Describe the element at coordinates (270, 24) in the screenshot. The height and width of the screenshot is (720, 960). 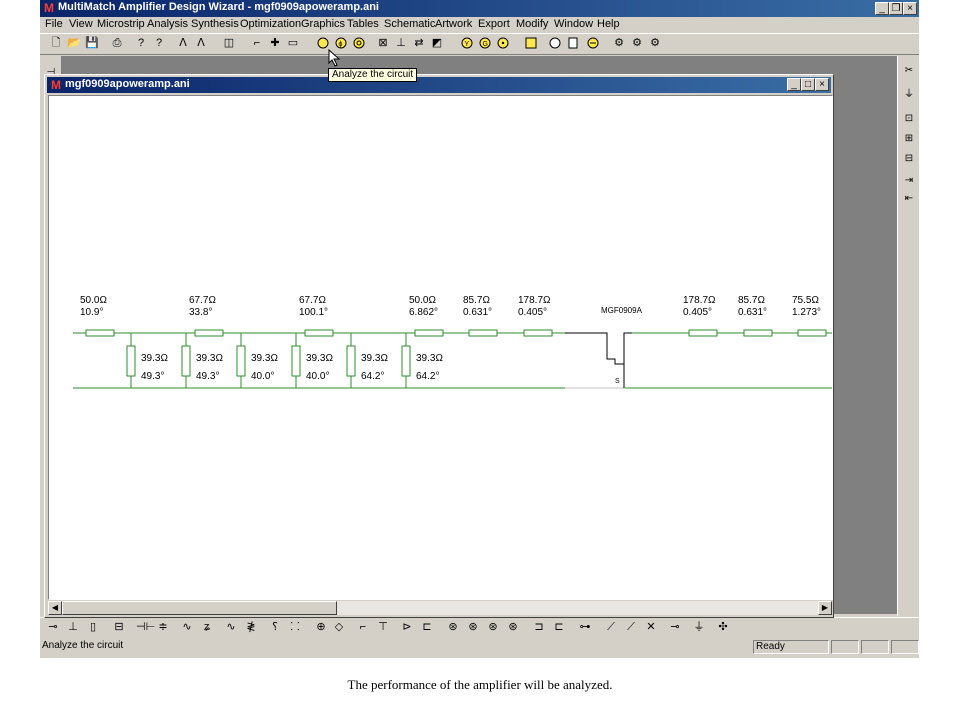
I see `menu-optimization: Optimization` at that location.